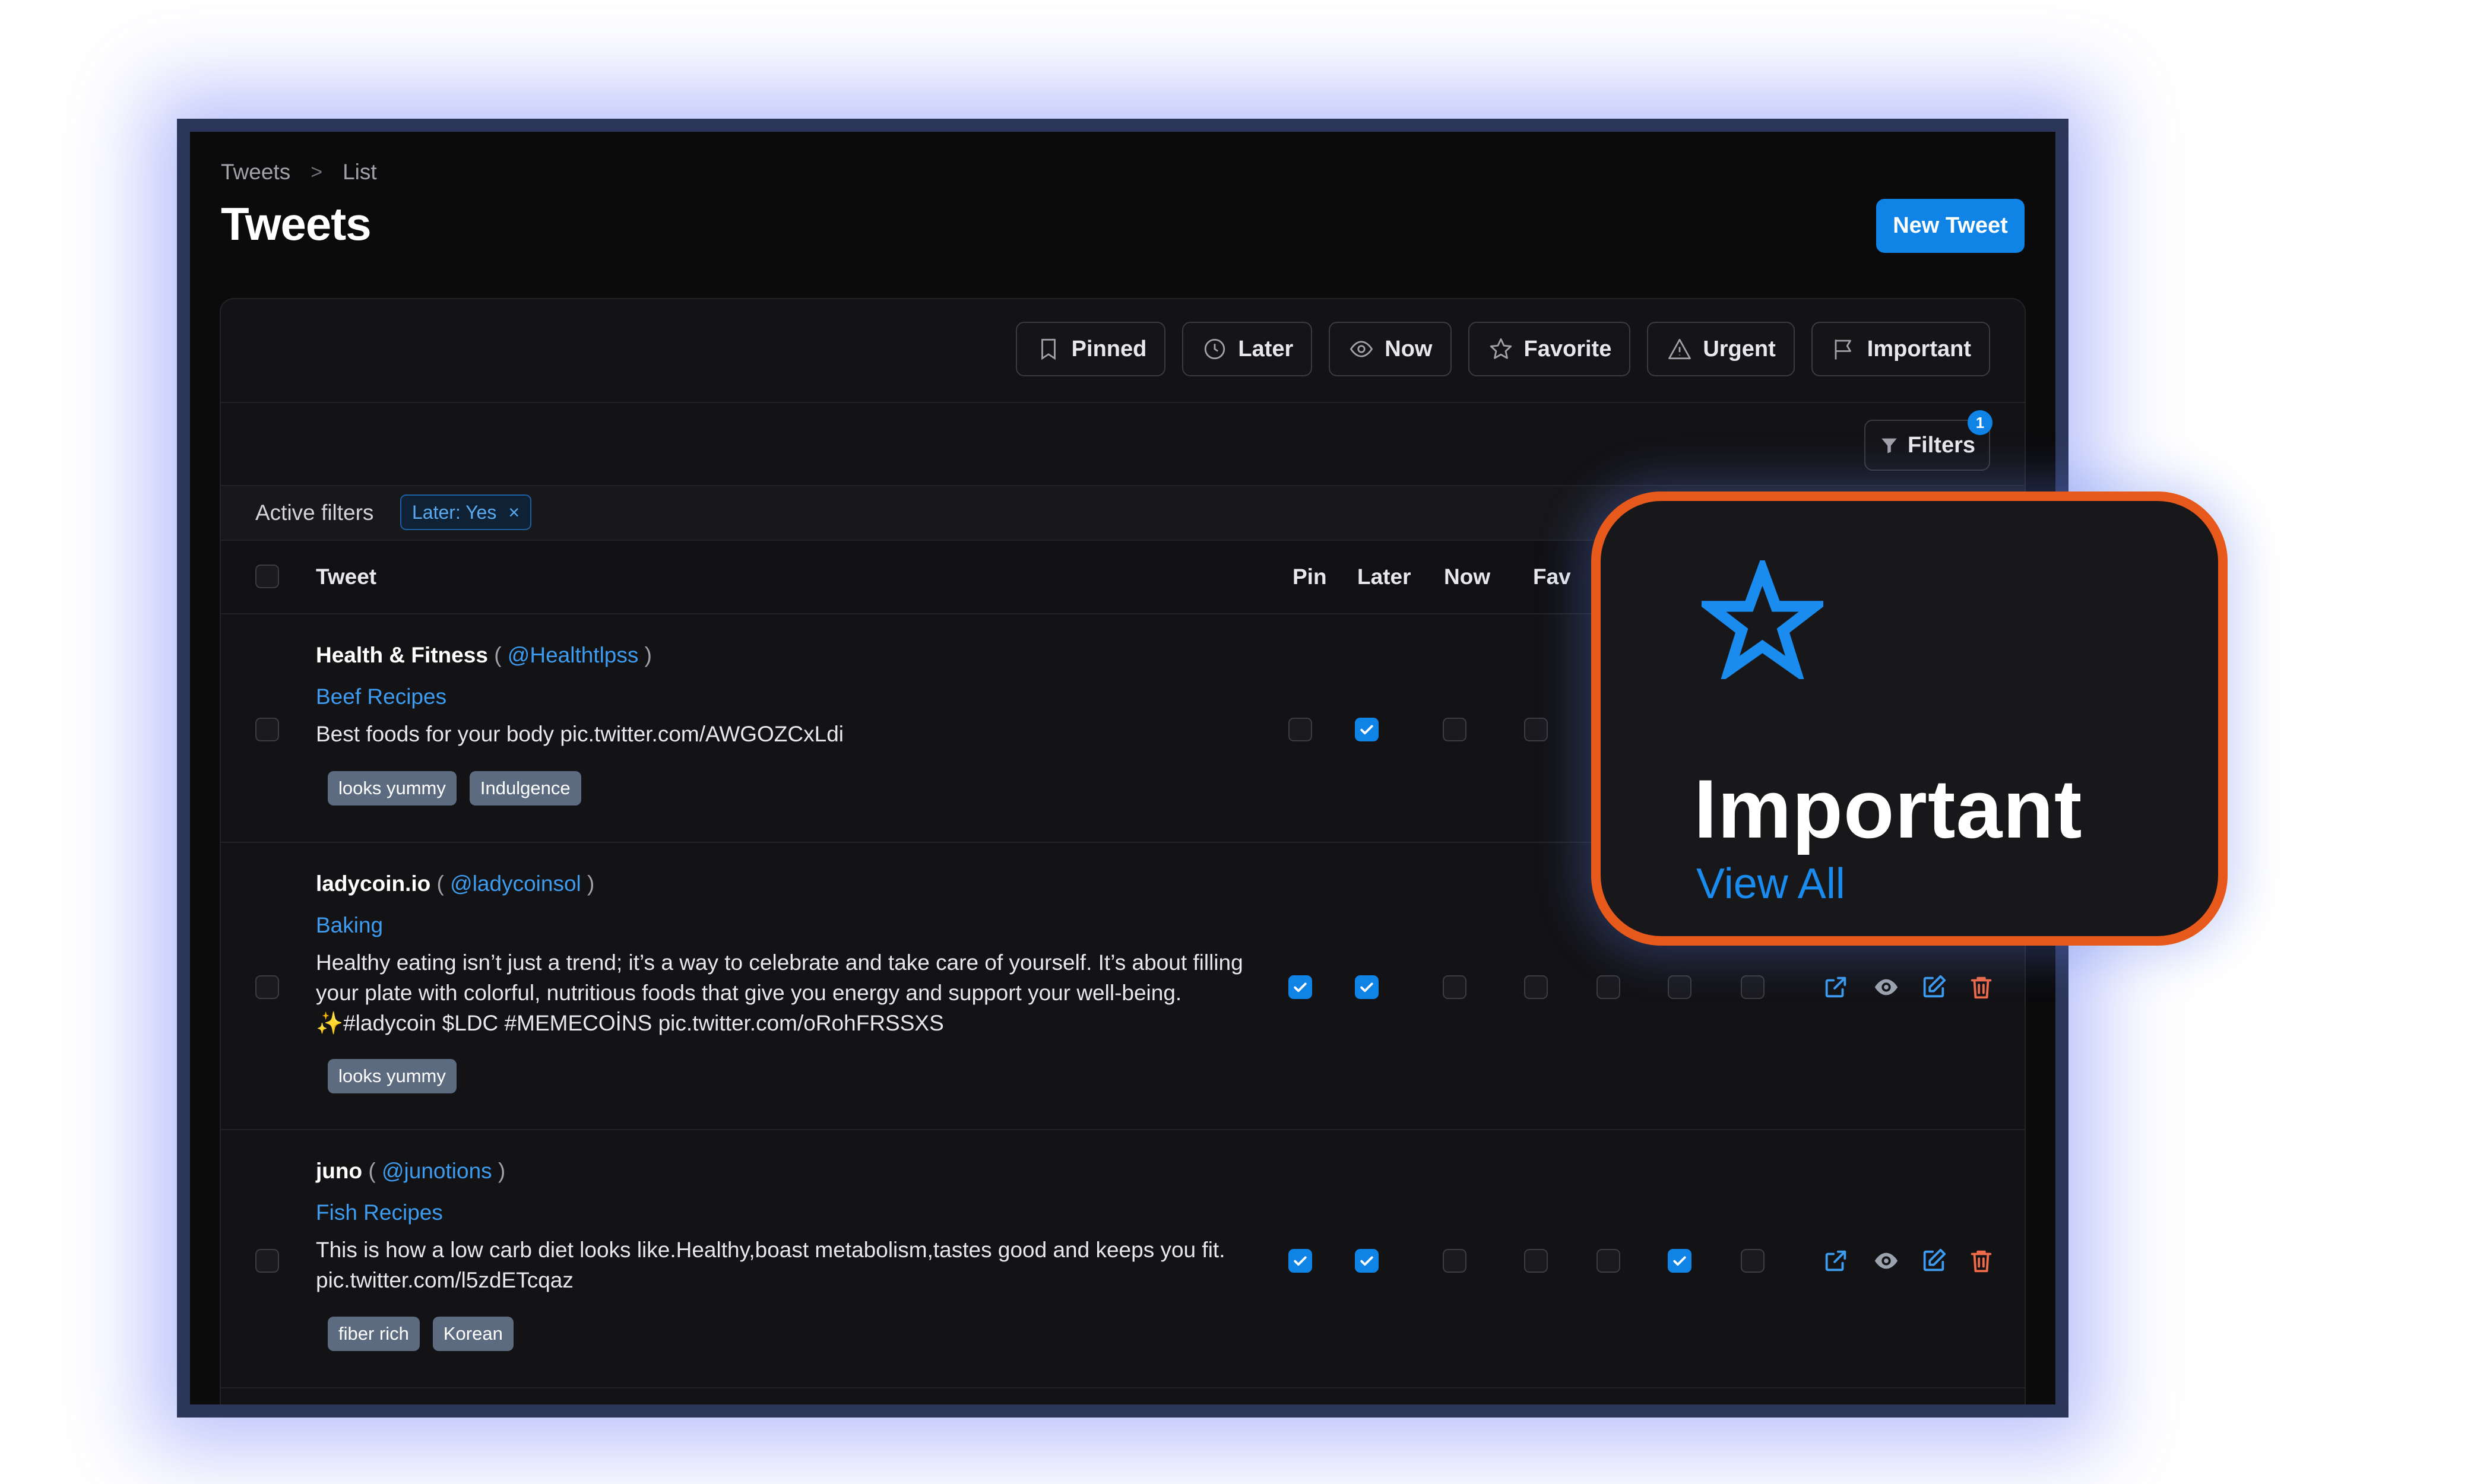 The image size is (2474, 1484). What do you see at coordinates (374, 1334) in the screenshot?
I see `tag-badge: fiber rich` at bounding box center [374, 1334].